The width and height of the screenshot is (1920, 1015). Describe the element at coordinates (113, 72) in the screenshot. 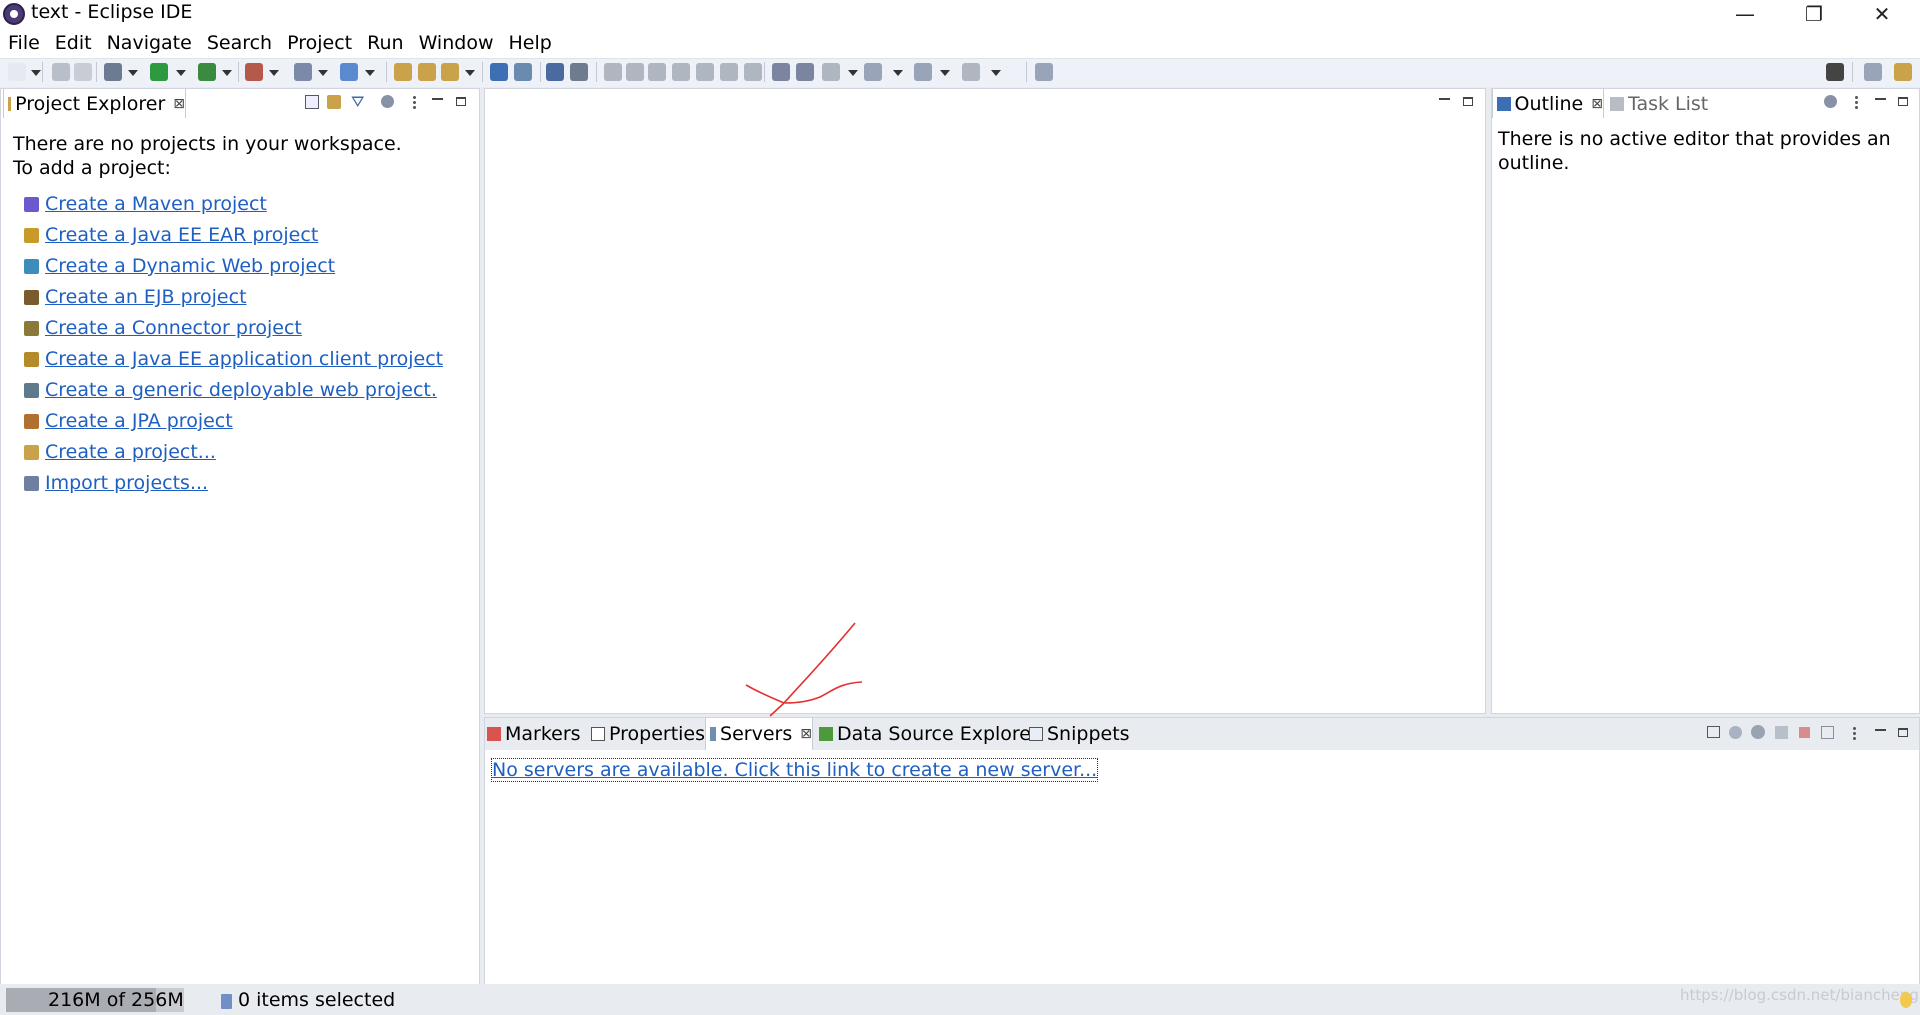

I see `debug-icon` at that location.